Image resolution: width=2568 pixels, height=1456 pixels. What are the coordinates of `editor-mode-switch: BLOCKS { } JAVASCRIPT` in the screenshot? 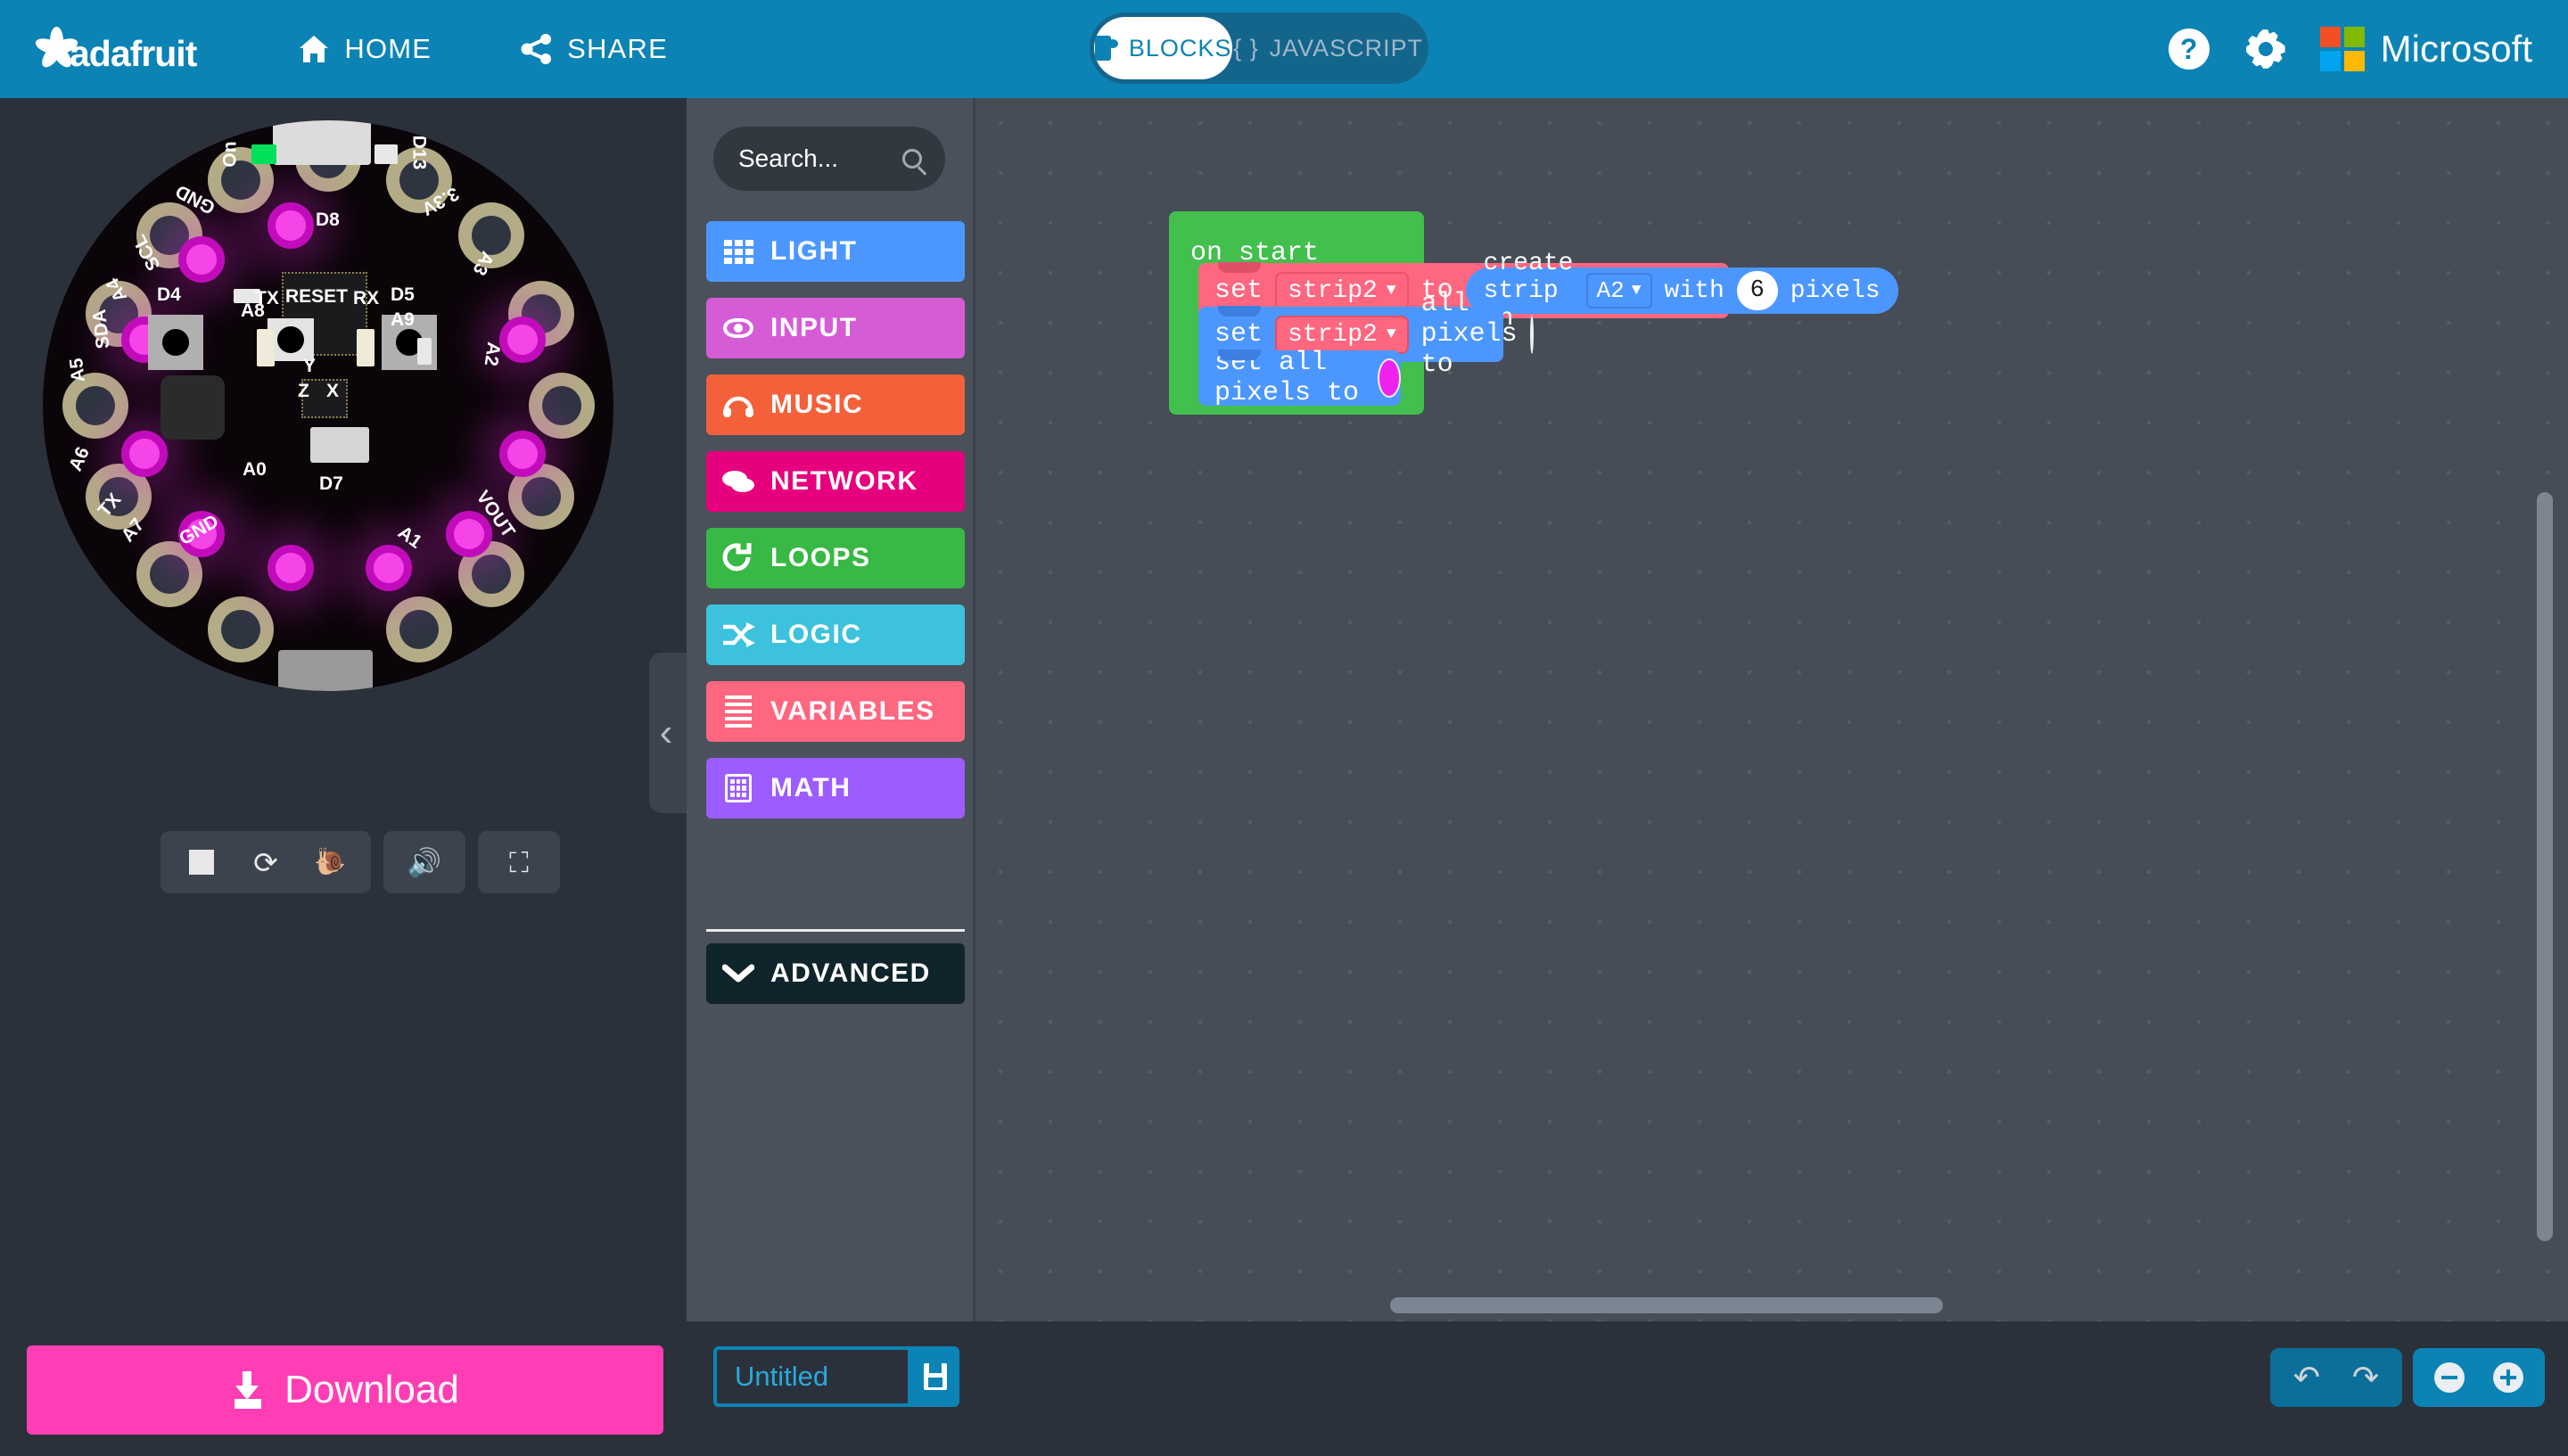 It's located at (1259, 48).